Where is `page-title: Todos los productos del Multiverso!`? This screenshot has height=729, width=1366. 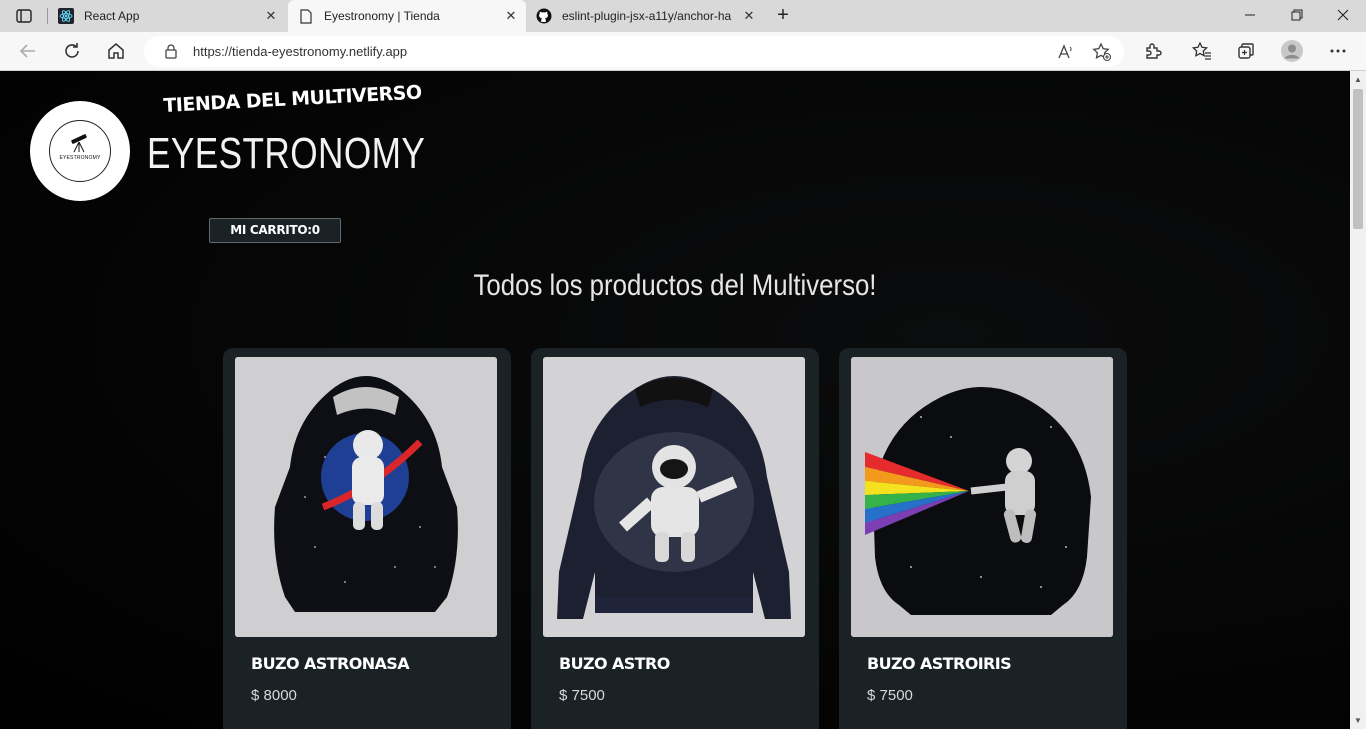 page-title: Todos los productos del Multiverso! is located at coordinates (675, 285).